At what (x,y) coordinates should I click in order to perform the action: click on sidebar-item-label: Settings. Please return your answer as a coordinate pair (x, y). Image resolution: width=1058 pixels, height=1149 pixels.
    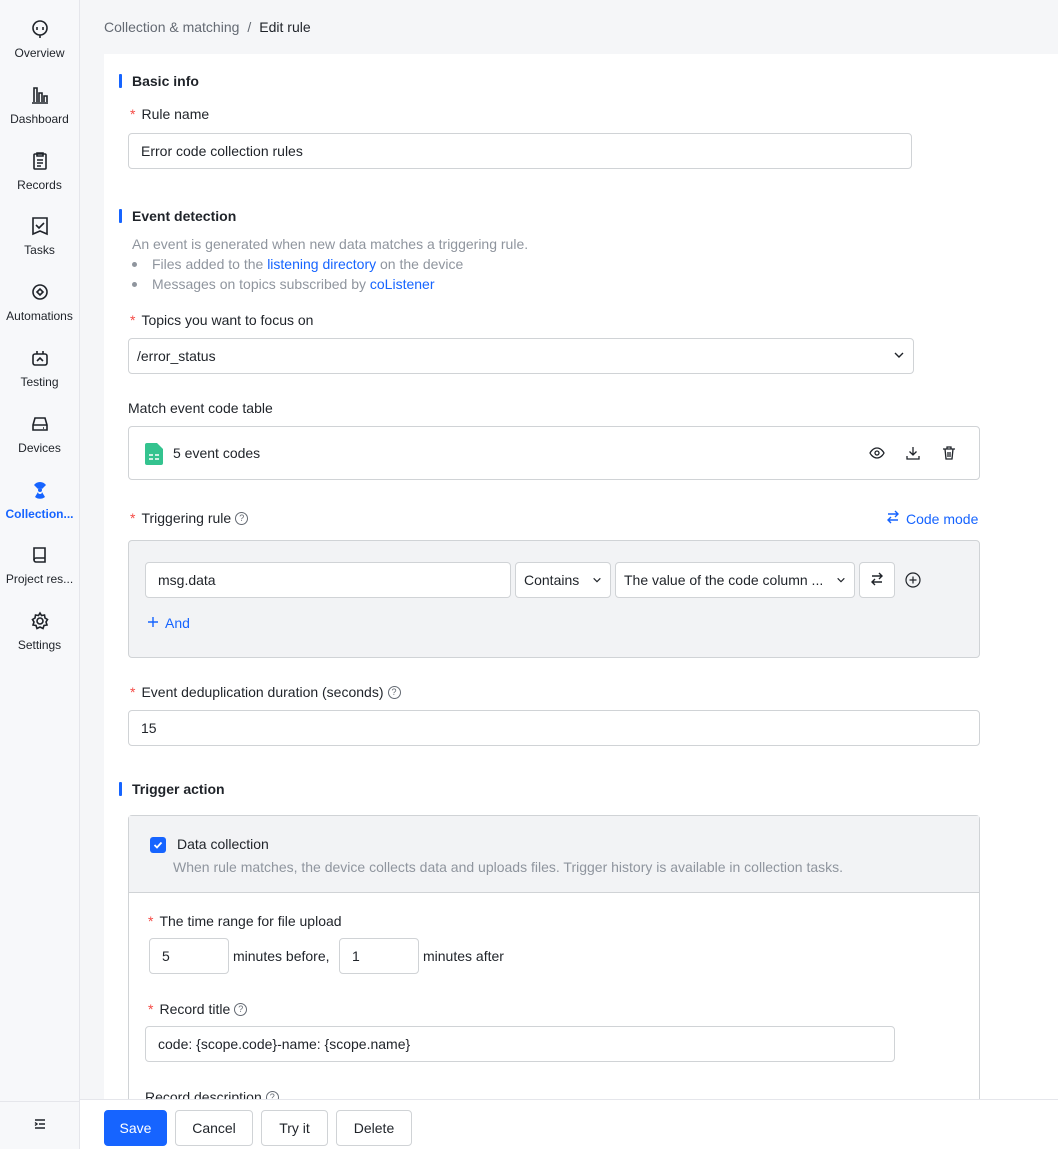
    Looking at the image, I should click on (39, 645).